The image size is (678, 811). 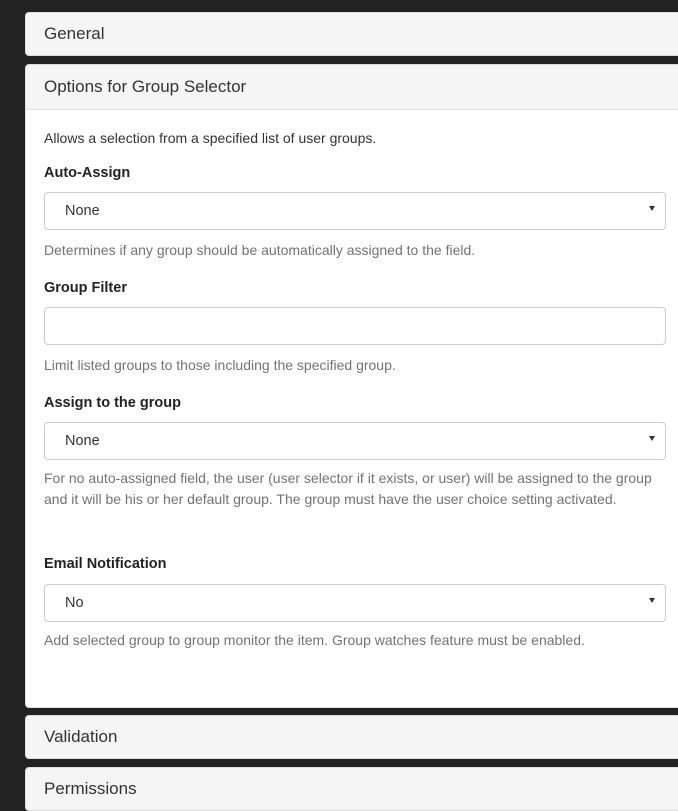 I want to click on auto-assign-label: Auto-Assign, so click(x=87, y=173).